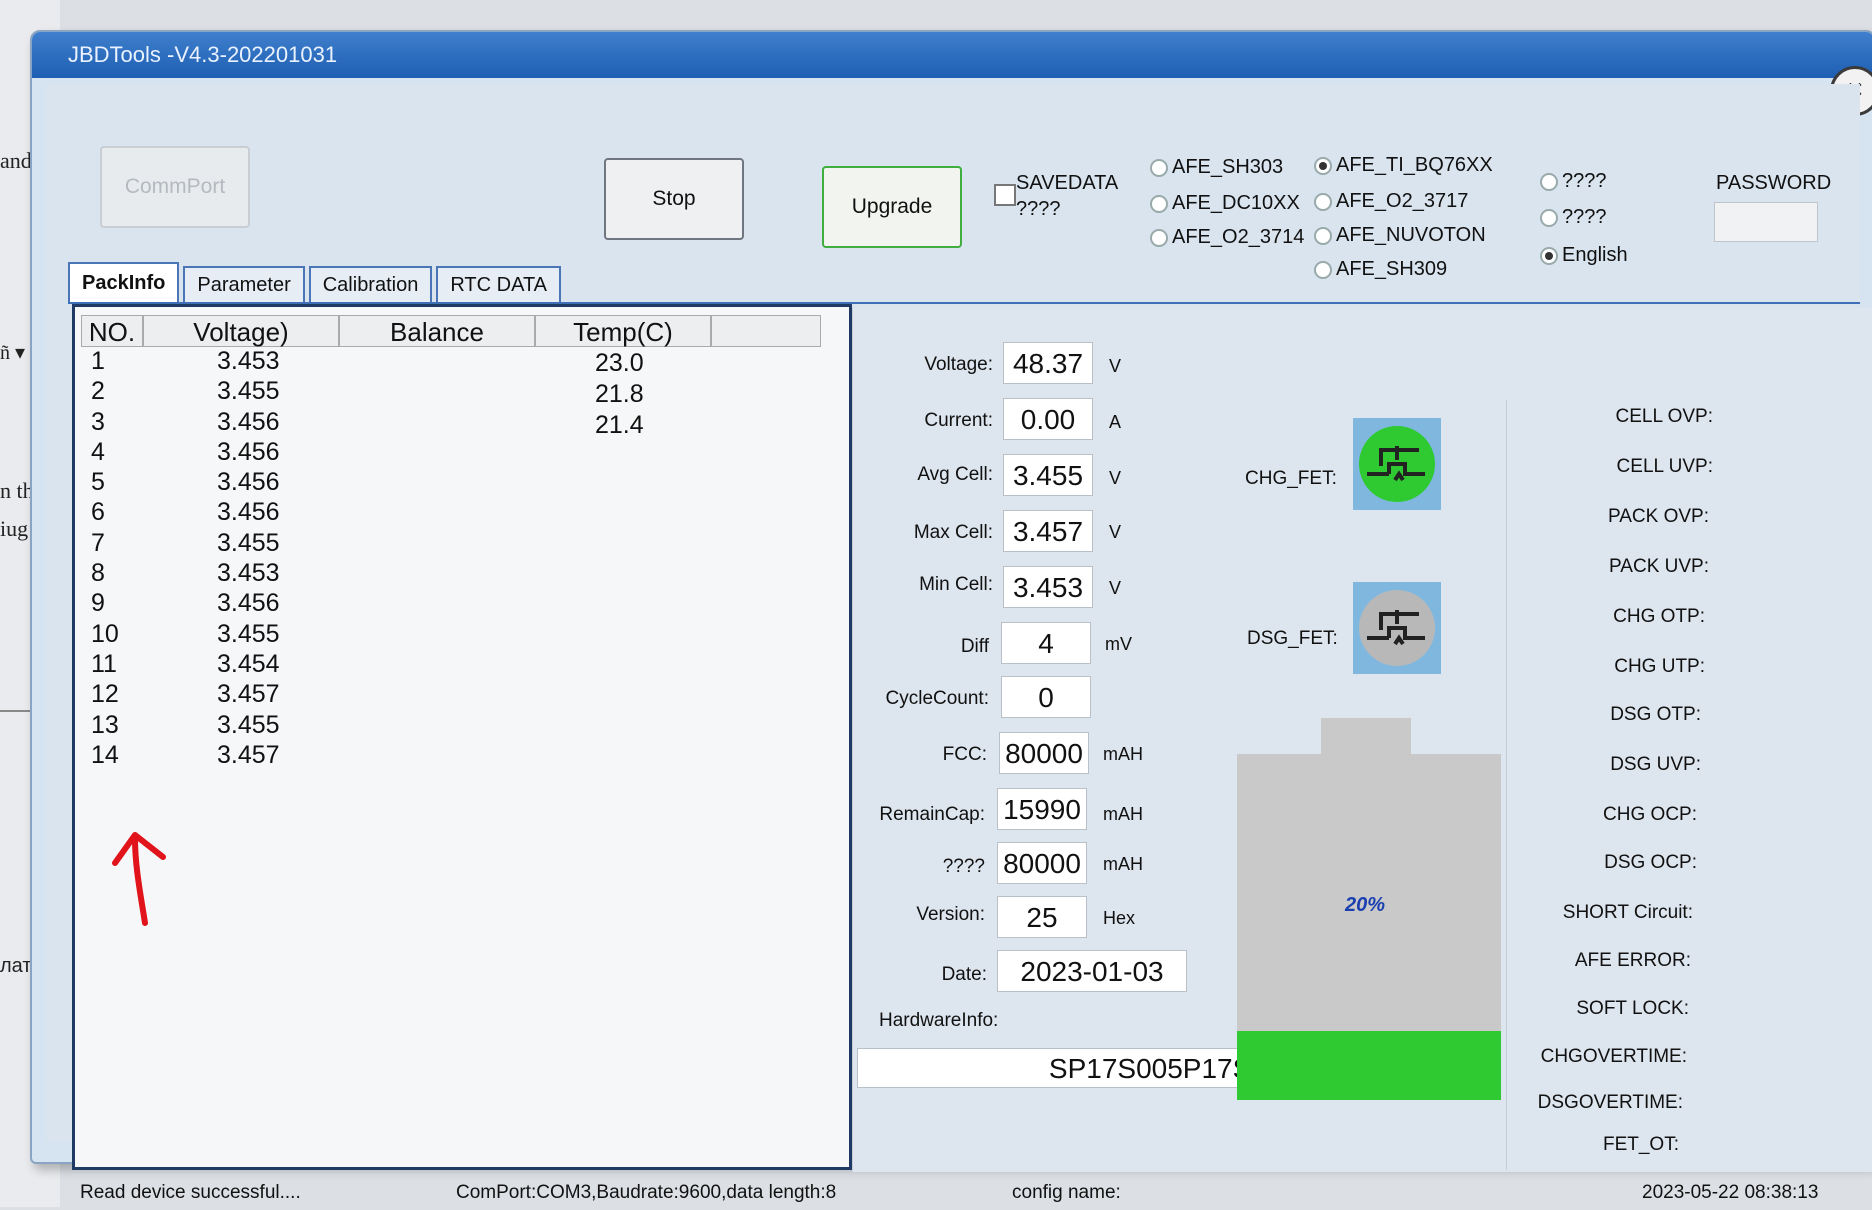 The height and width of the screenshot is (1210, 1872). What do you see at coordinates (471, 635) in the screenshot?
I see `table-row: 10 3.455` at bounding box center [471, 635].